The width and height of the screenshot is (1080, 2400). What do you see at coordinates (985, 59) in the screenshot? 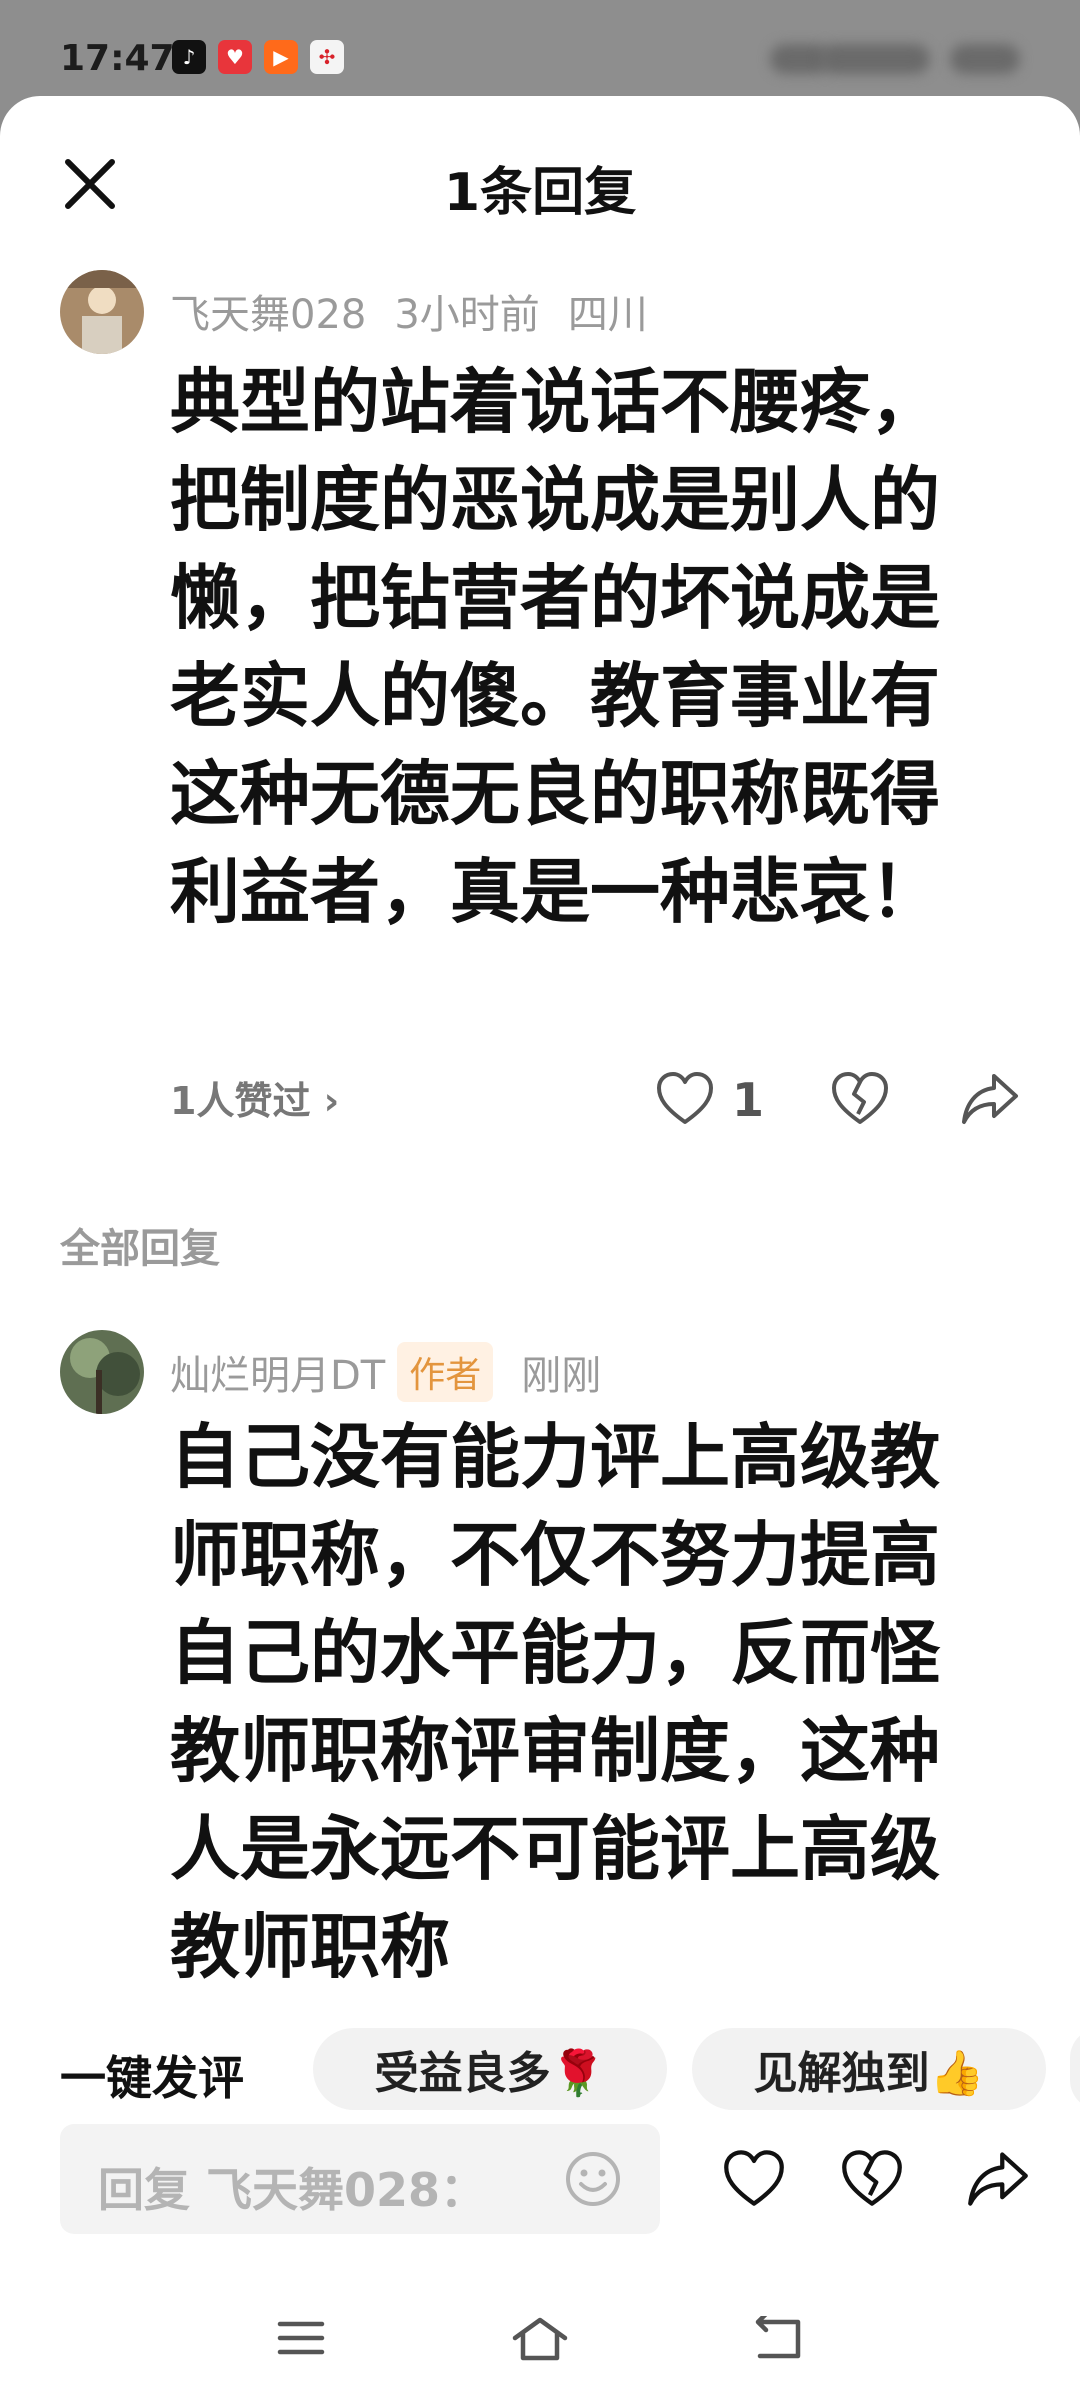
I see `battery-icon` at bounding box center [985, 59].